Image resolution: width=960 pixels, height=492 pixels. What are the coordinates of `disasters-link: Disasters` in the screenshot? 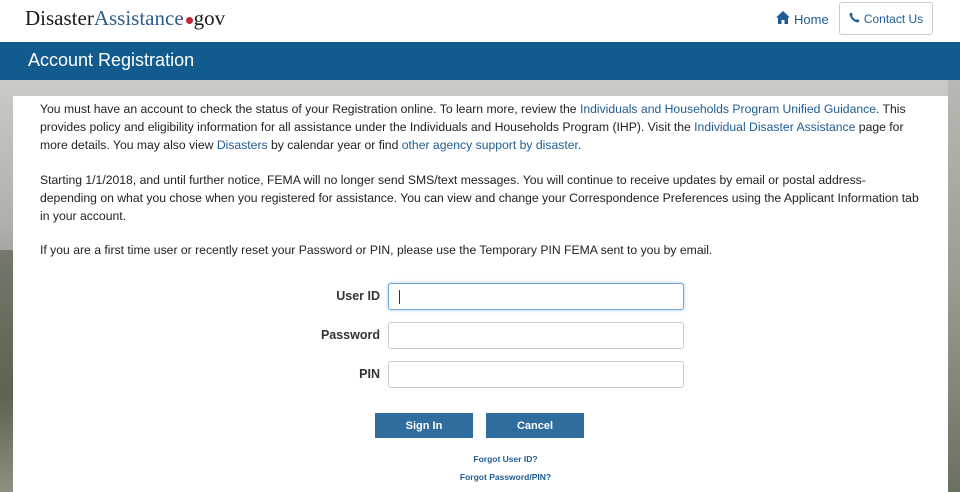 It's located at (242, 145).